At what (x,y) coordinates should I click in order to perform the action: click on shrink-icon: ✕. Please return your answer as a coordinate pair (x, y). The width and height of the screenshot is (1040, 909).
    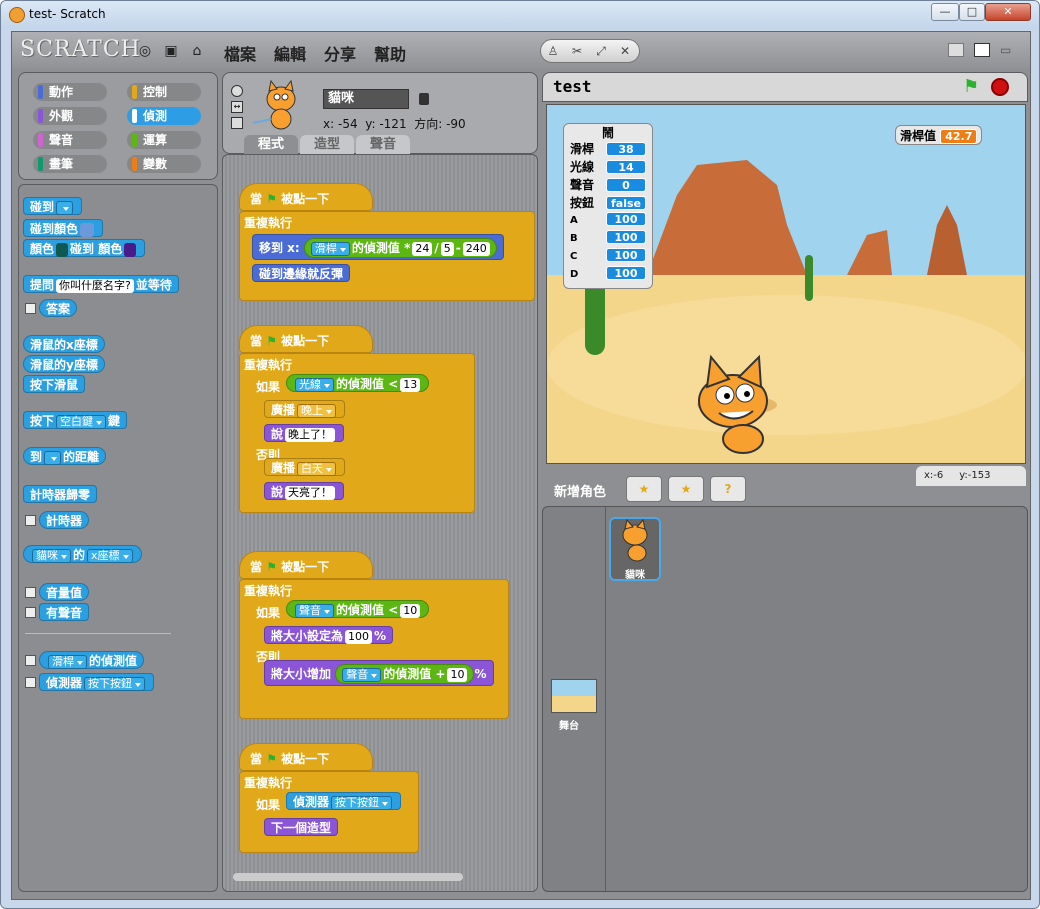
    Looking at the image, I should click on (625, 51).